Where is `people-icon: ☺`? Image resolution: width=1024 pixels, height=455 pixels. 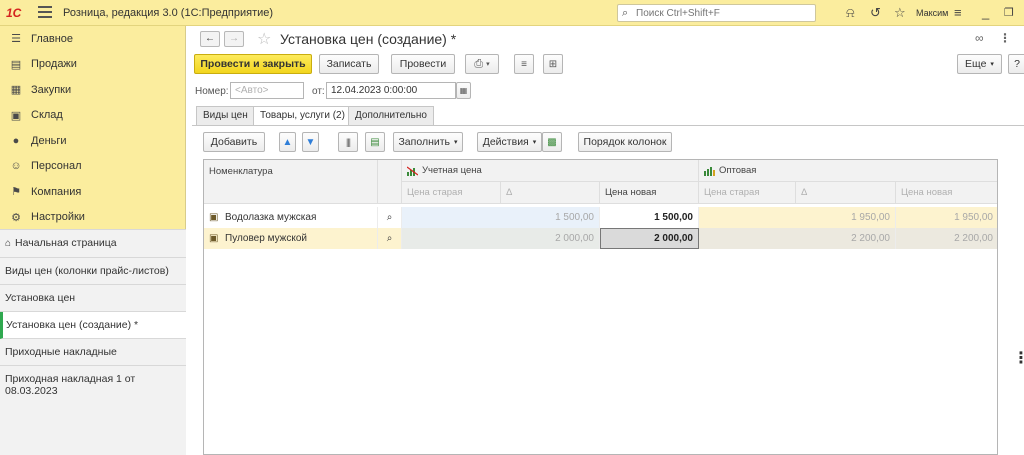
people-icon: ☺ is located at coordinates (16, 166).